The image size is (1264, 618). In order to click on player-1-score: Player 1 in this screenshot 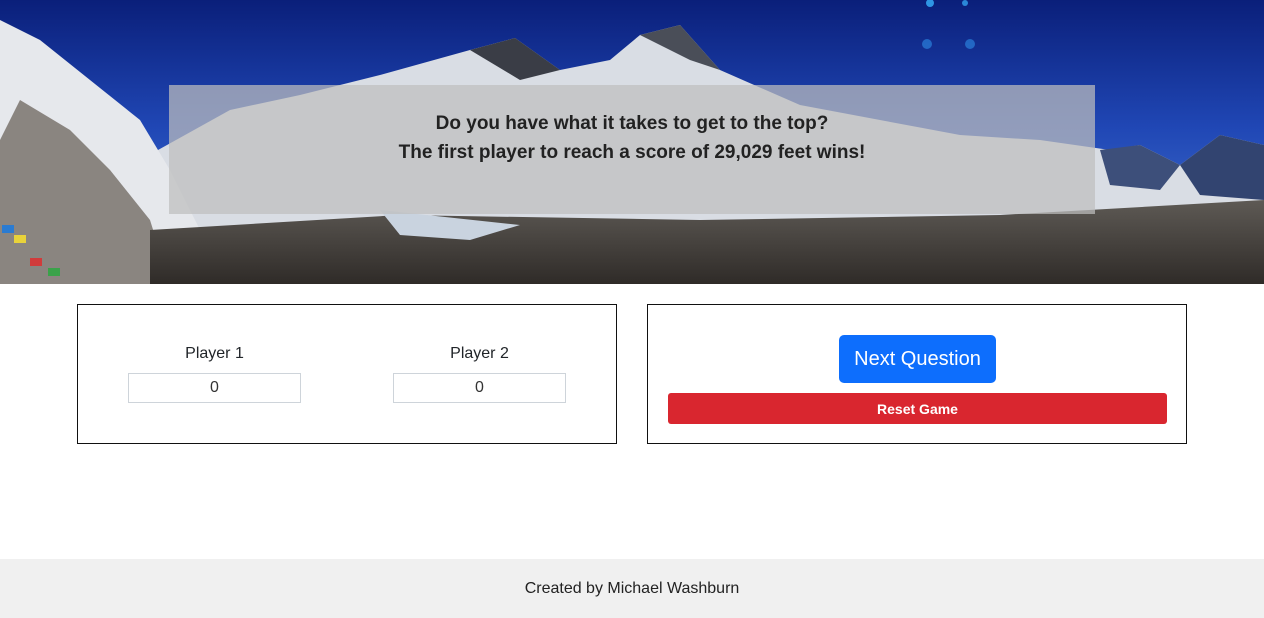, I will do `click(214, 374)`.